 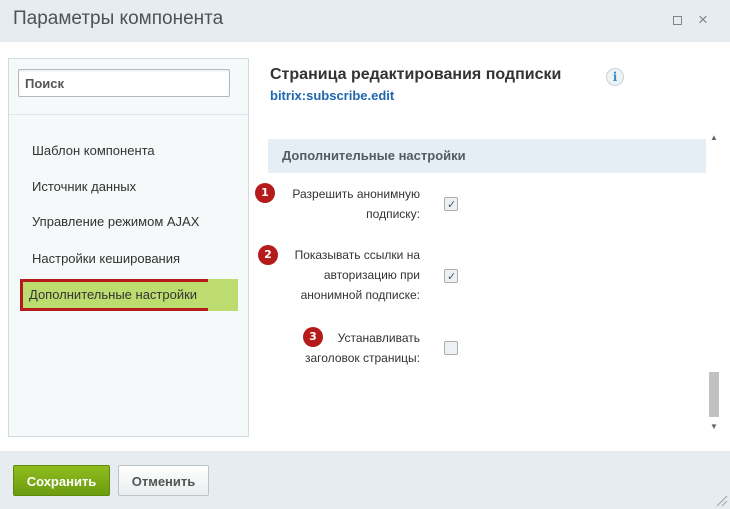 I want to click on vertical-scrollbar: ▲ ▼, so click(x=714, y=282).